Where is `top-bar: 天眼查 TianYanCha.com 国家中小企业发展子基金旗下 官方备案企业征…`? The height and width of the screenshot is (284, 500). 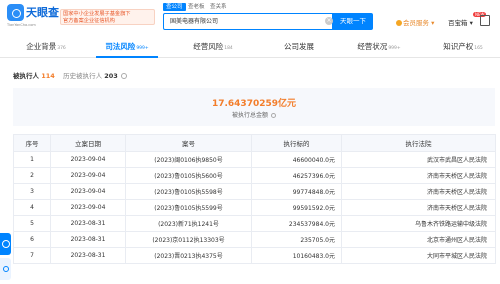
top-bar: 天眼查 TianYanCha.com 国家中小企业发展子基金旗下 官方备案企业征… is located at coordinates (250, 17).